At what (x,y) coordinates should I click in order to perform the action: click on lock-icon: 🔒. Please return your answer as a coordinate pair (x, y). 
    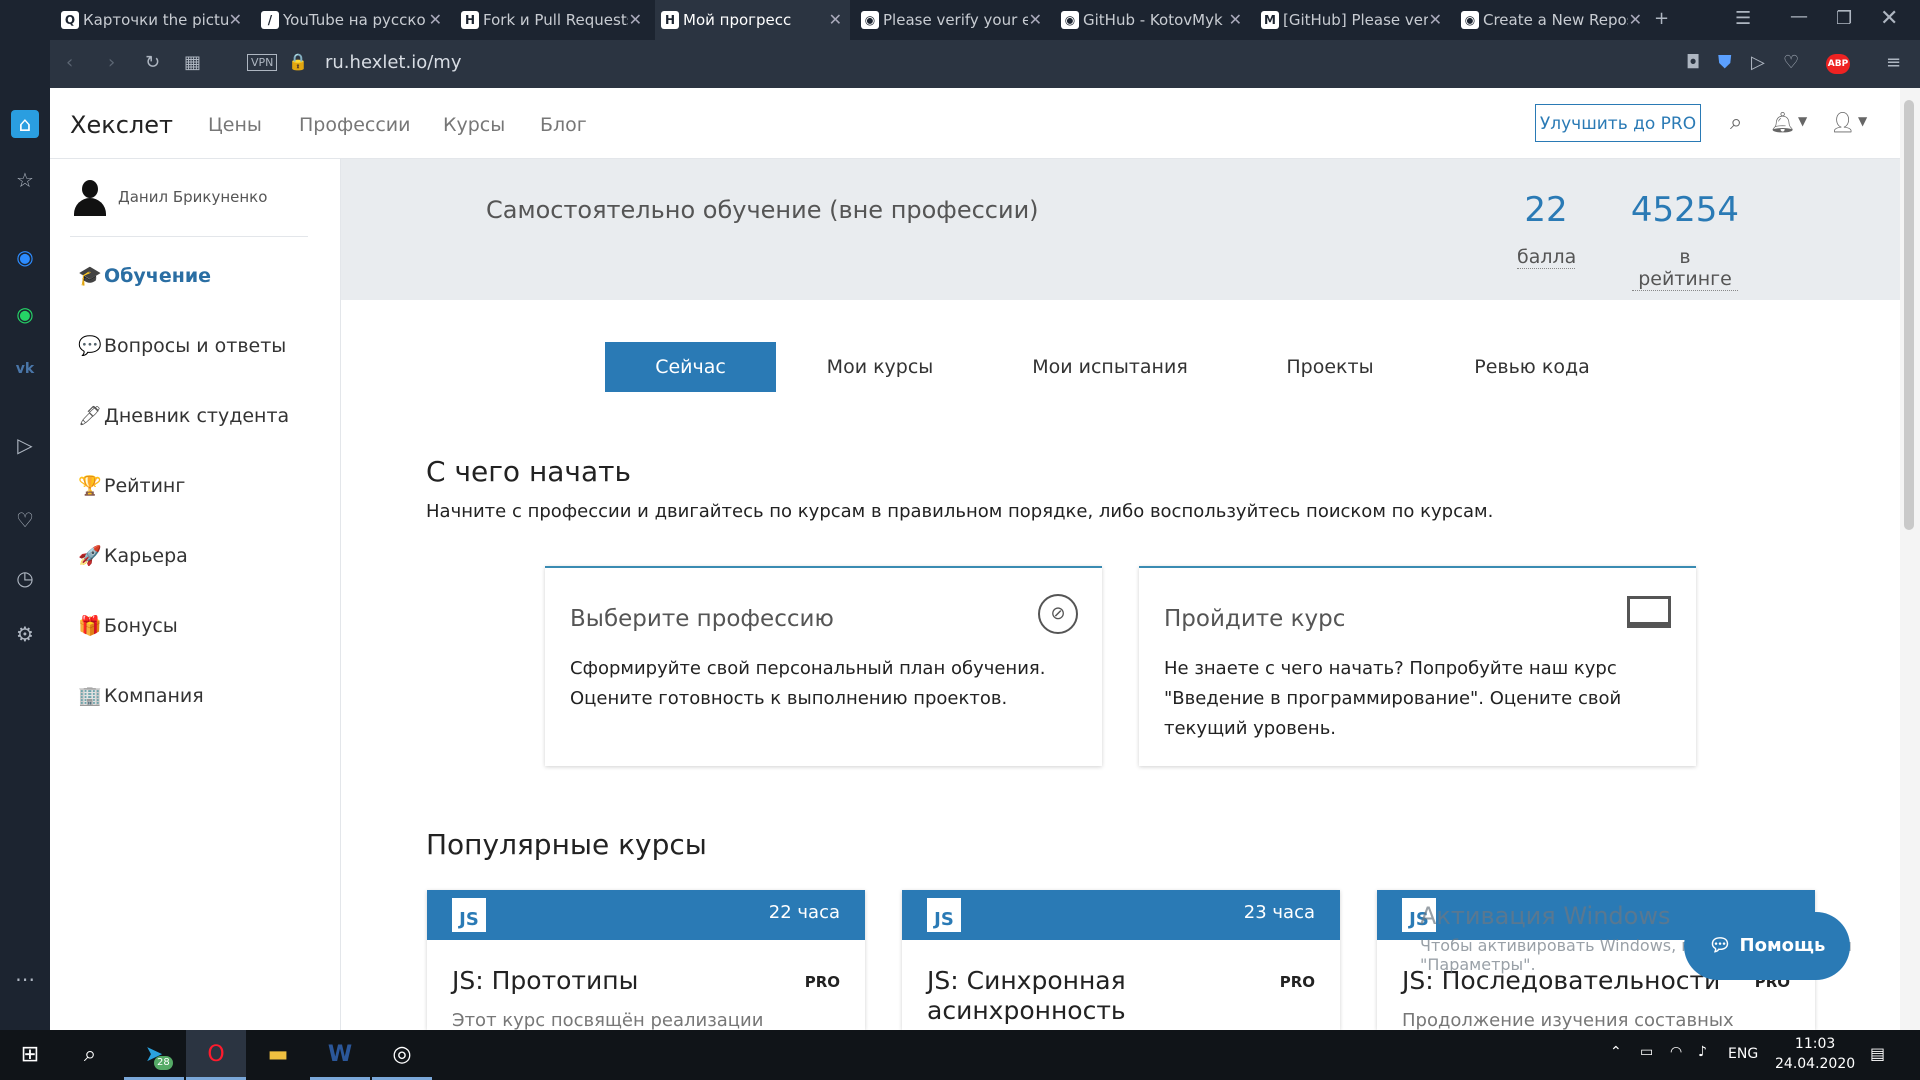
    Looking at the image, I should click on (298, 61).